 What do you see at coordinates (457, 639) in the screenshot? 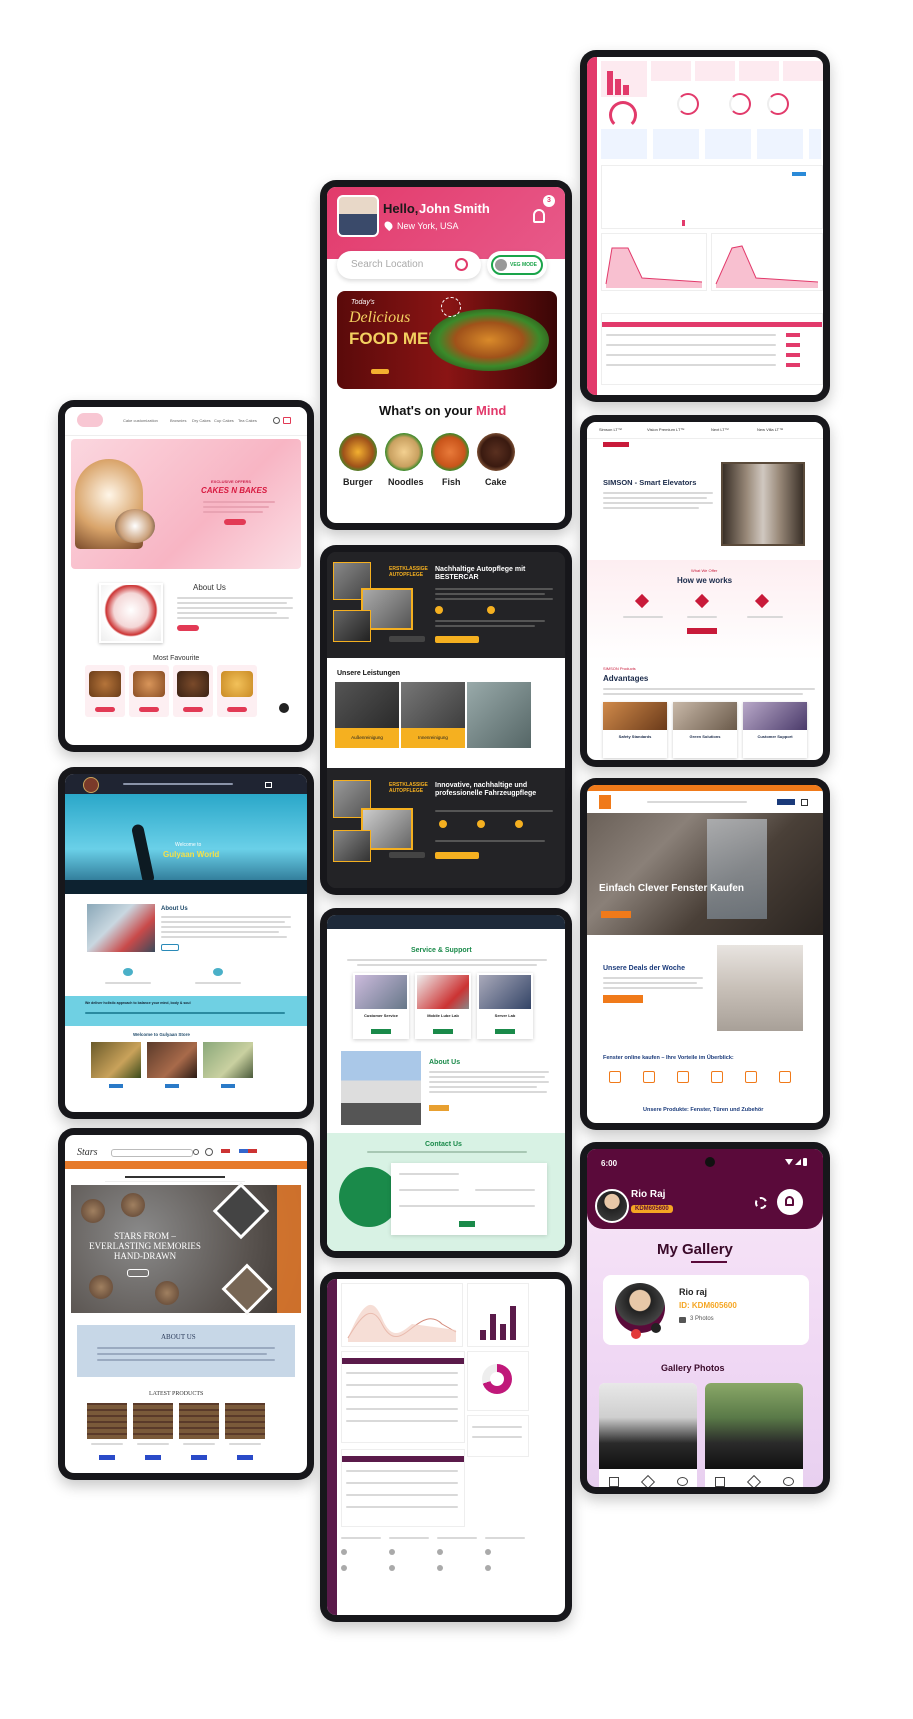
I see `car-cta-button` at bounding box center [457, 639].